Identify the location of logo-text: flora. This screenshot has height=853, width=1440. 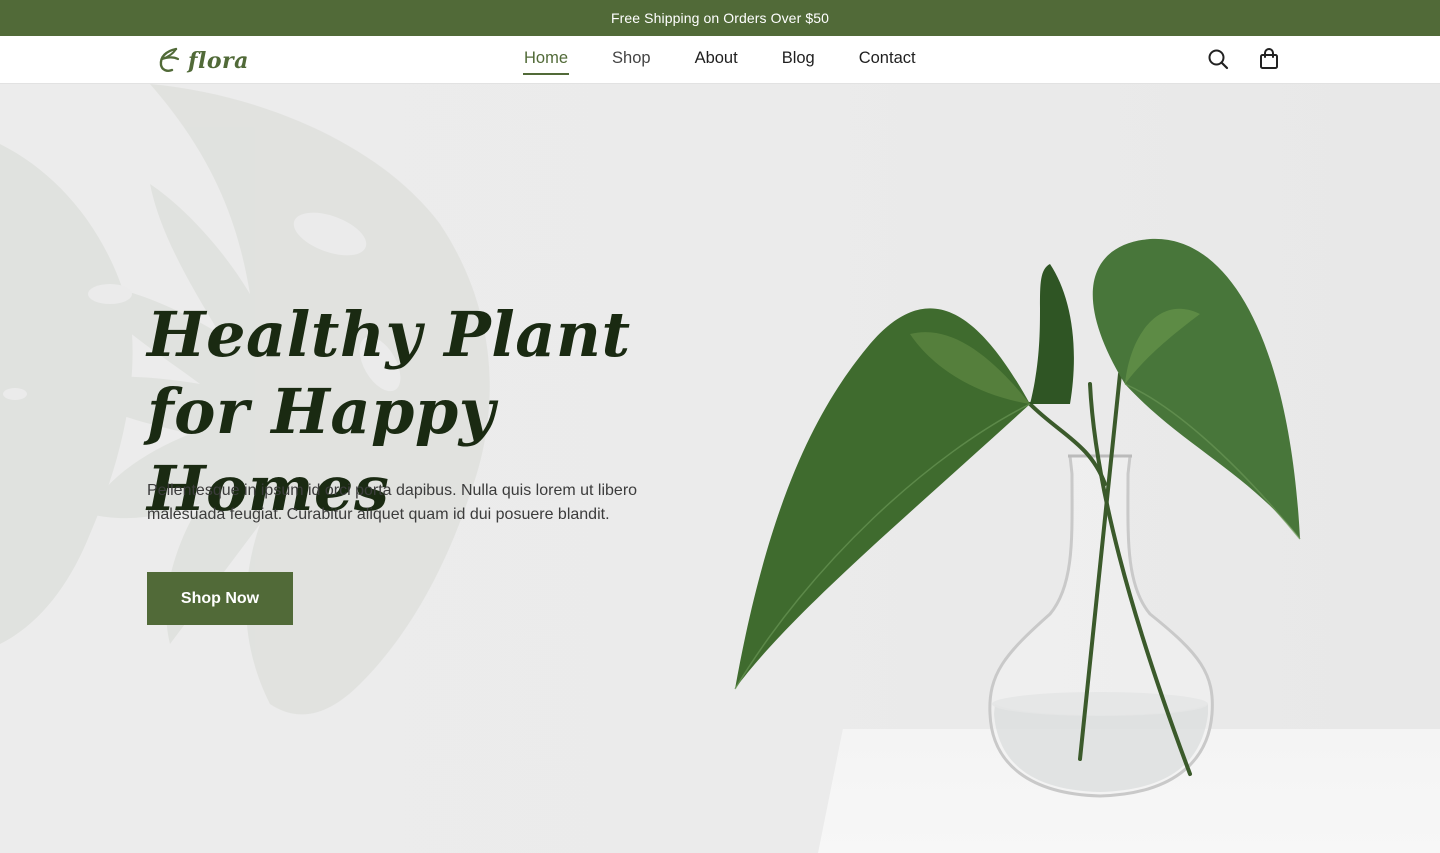
(218, 61).